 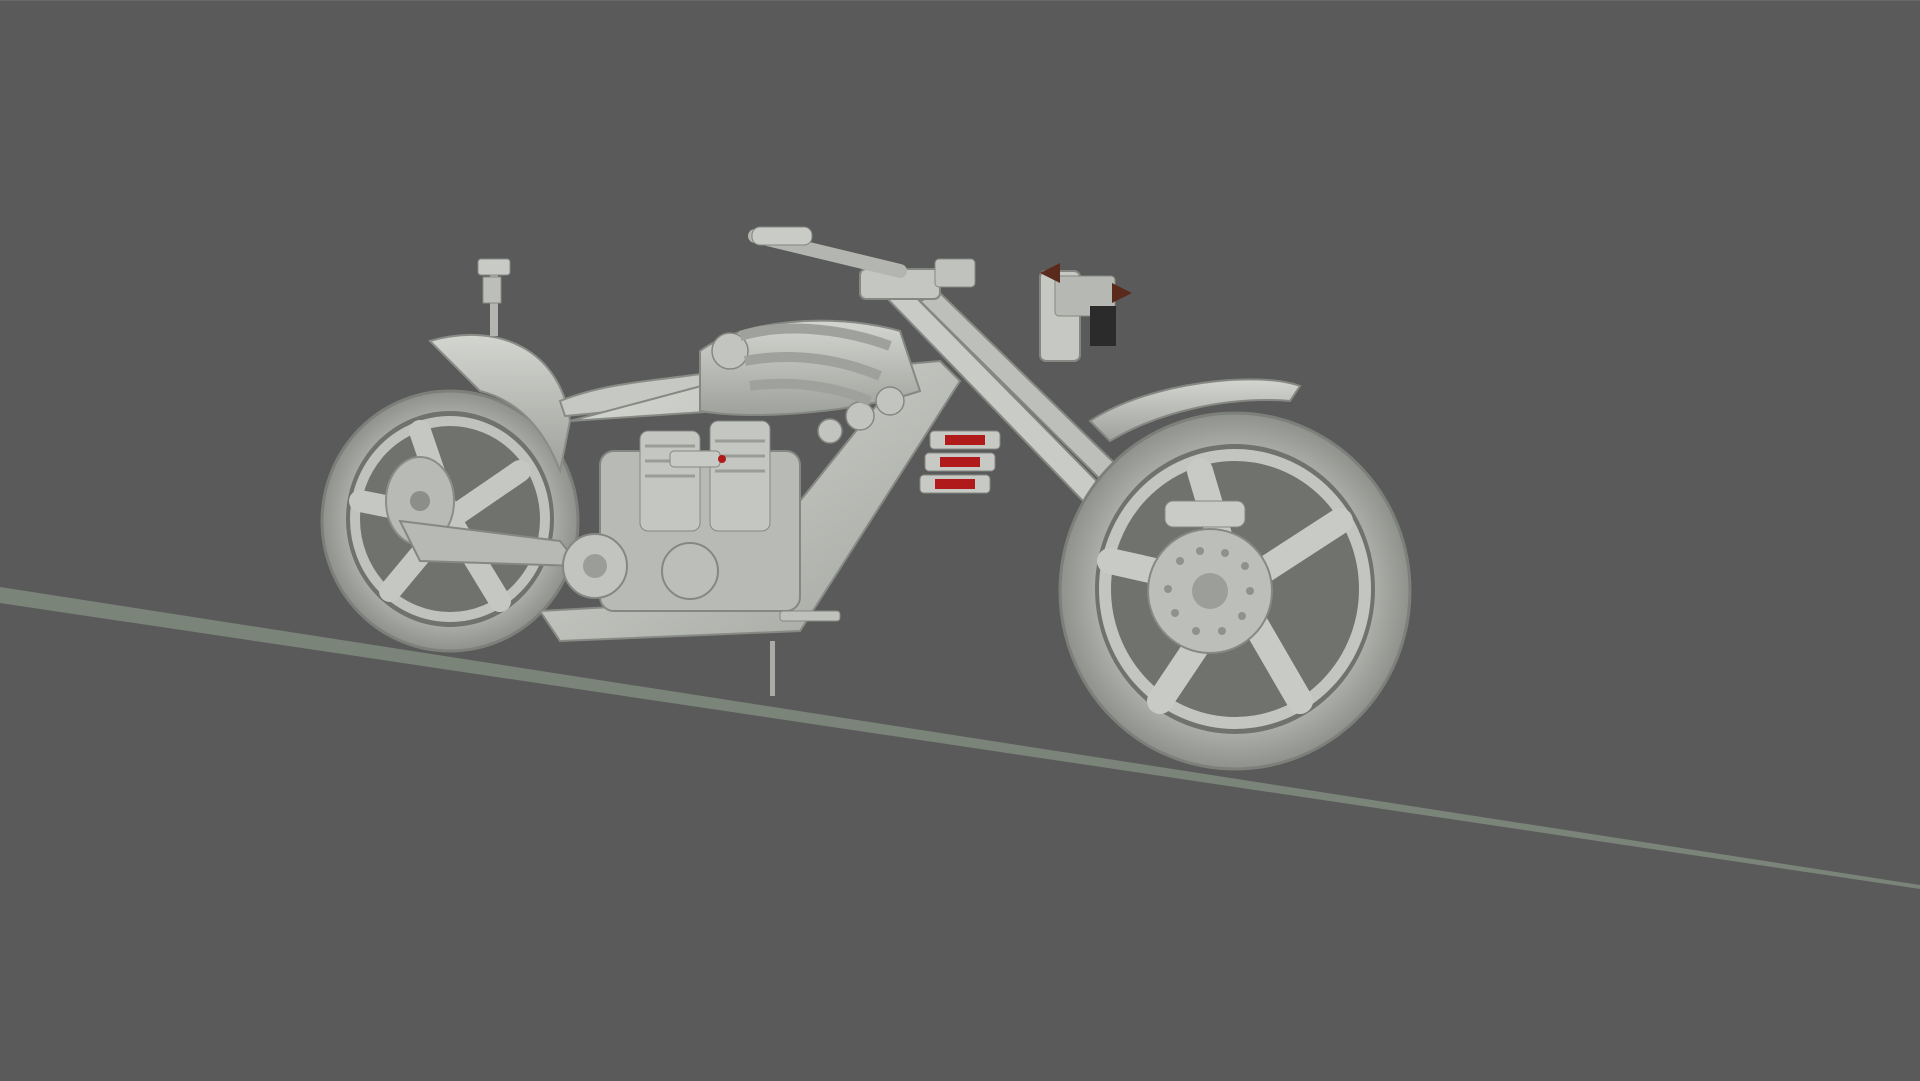 What do you see at coordinates (494, 297) in the screenshot?
I see `rear-light-mast` at bounding box center [494, 297].